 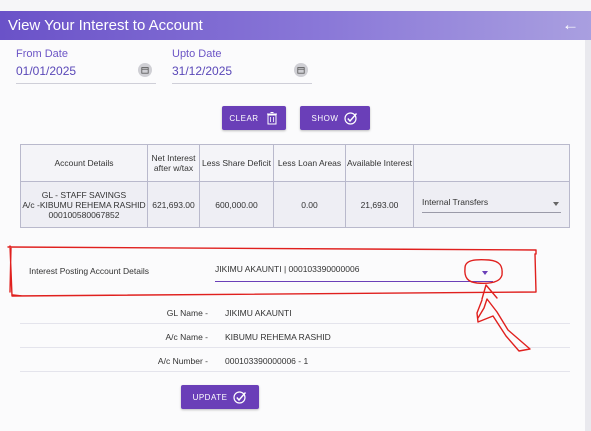 I want to click on update-button-label: UPDATE, so click(x=210, y=397).